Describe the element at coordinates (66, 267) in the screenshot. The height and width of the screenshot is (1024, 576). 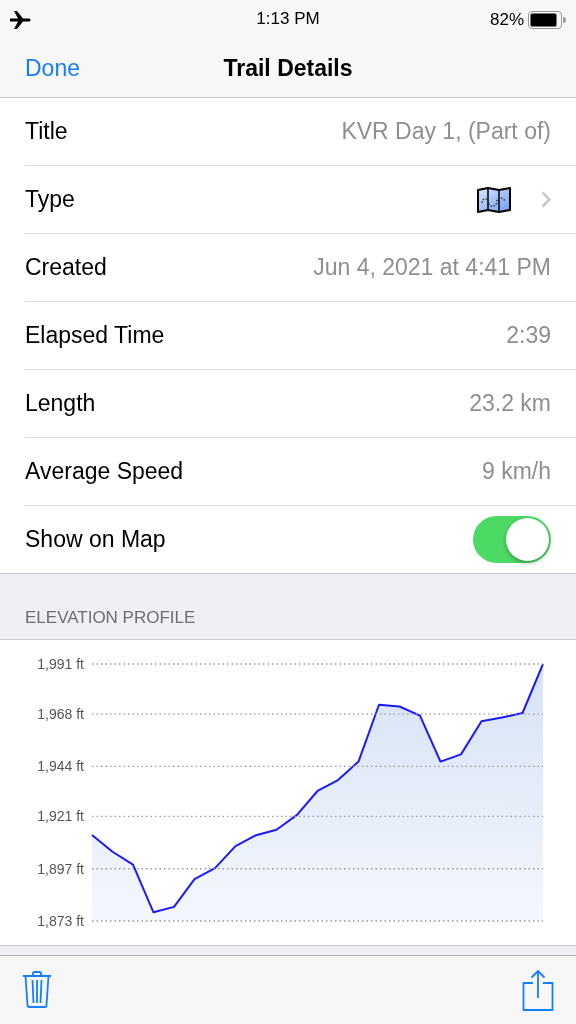
I see `row-label: Created` at that location.